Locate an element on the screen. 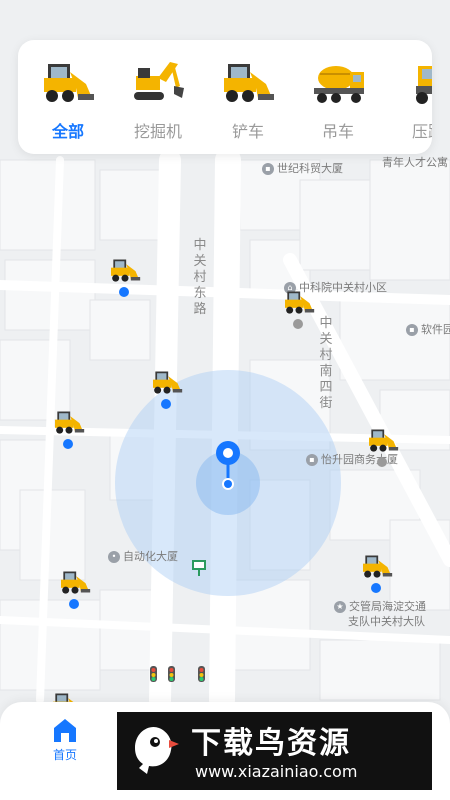 The image size is (450, 800). road-roller-icon is located at coordinates (424, 85).